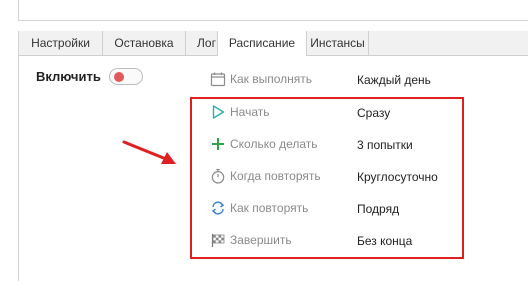  I want to click on schedule-value-how-run: Каждый день, so click(394, 80).